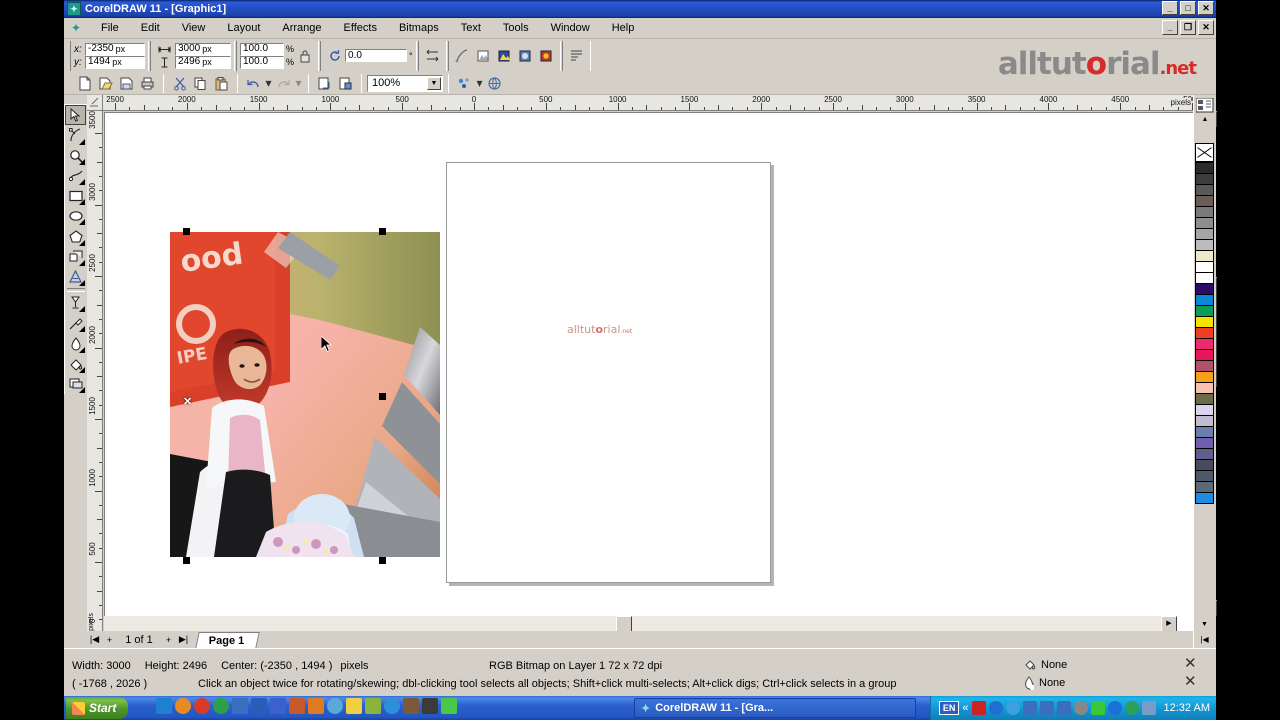 This screenshot has height=720, width=1280. What do you see at coordinates (84, 83) in the screenshot?
I see `new-document-icon` at bounding box center [84, 83].